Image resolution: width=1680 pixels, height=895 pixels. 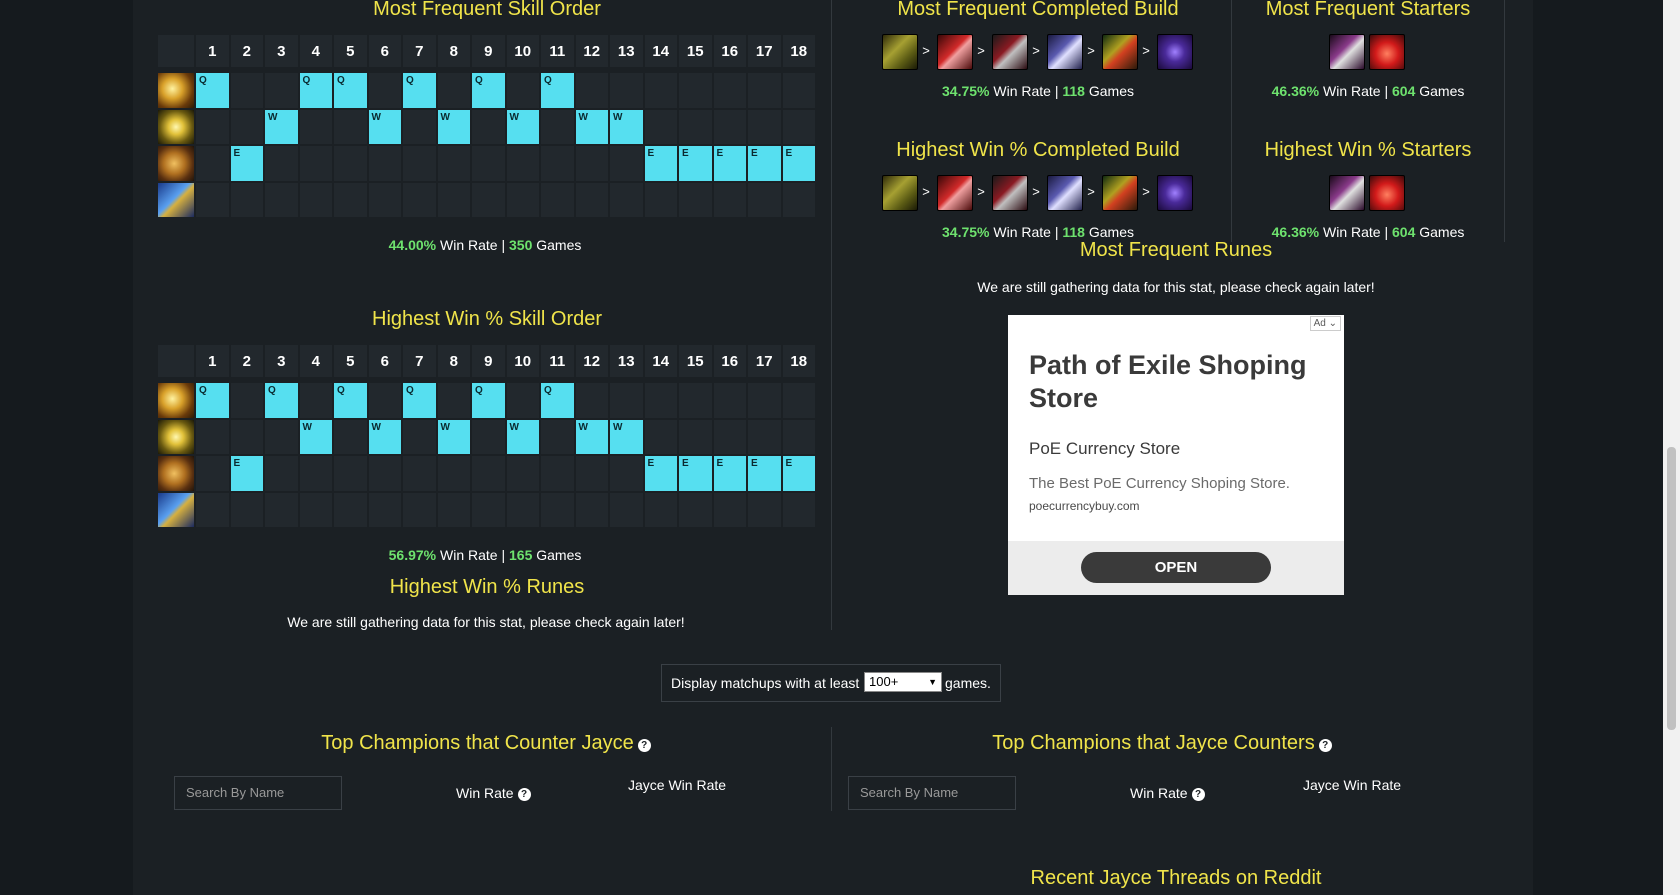 I want to click on level-header: 5, so click(x=350, y=361).